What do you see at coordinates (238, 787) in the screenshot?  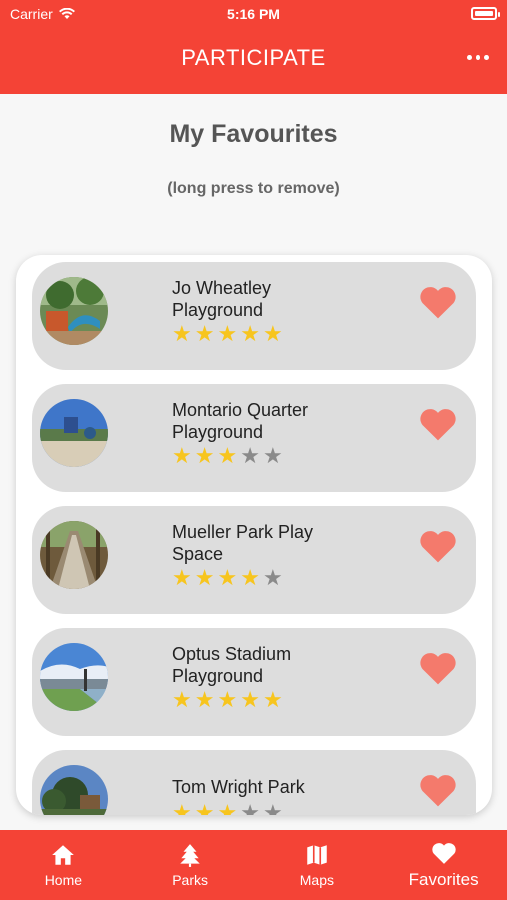 I see `park-name: Tom Wright Park` at bounding box center [238, 787].